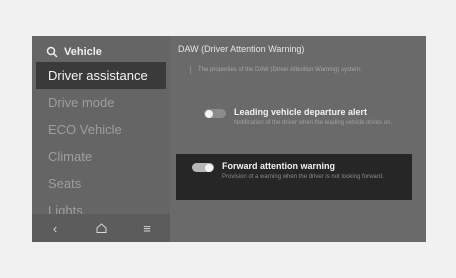 The image size is (456, 278). Describe the element at coordinates (203, 167) in the screenshot. I see `toggle-switch-on` at that location.